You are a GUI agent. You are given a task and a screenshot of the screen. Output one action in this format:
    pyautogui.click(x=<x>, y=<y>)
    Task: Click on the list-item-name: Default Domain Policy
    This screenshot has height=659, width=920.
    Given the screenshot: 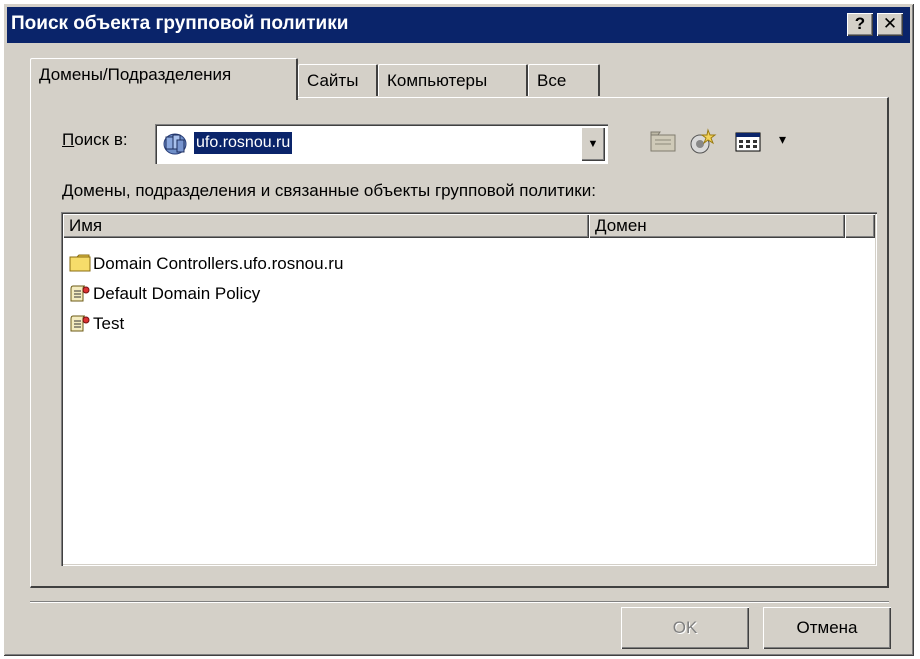 What is the action you would take?
    pyautogui.click(x=177, y=293)
    